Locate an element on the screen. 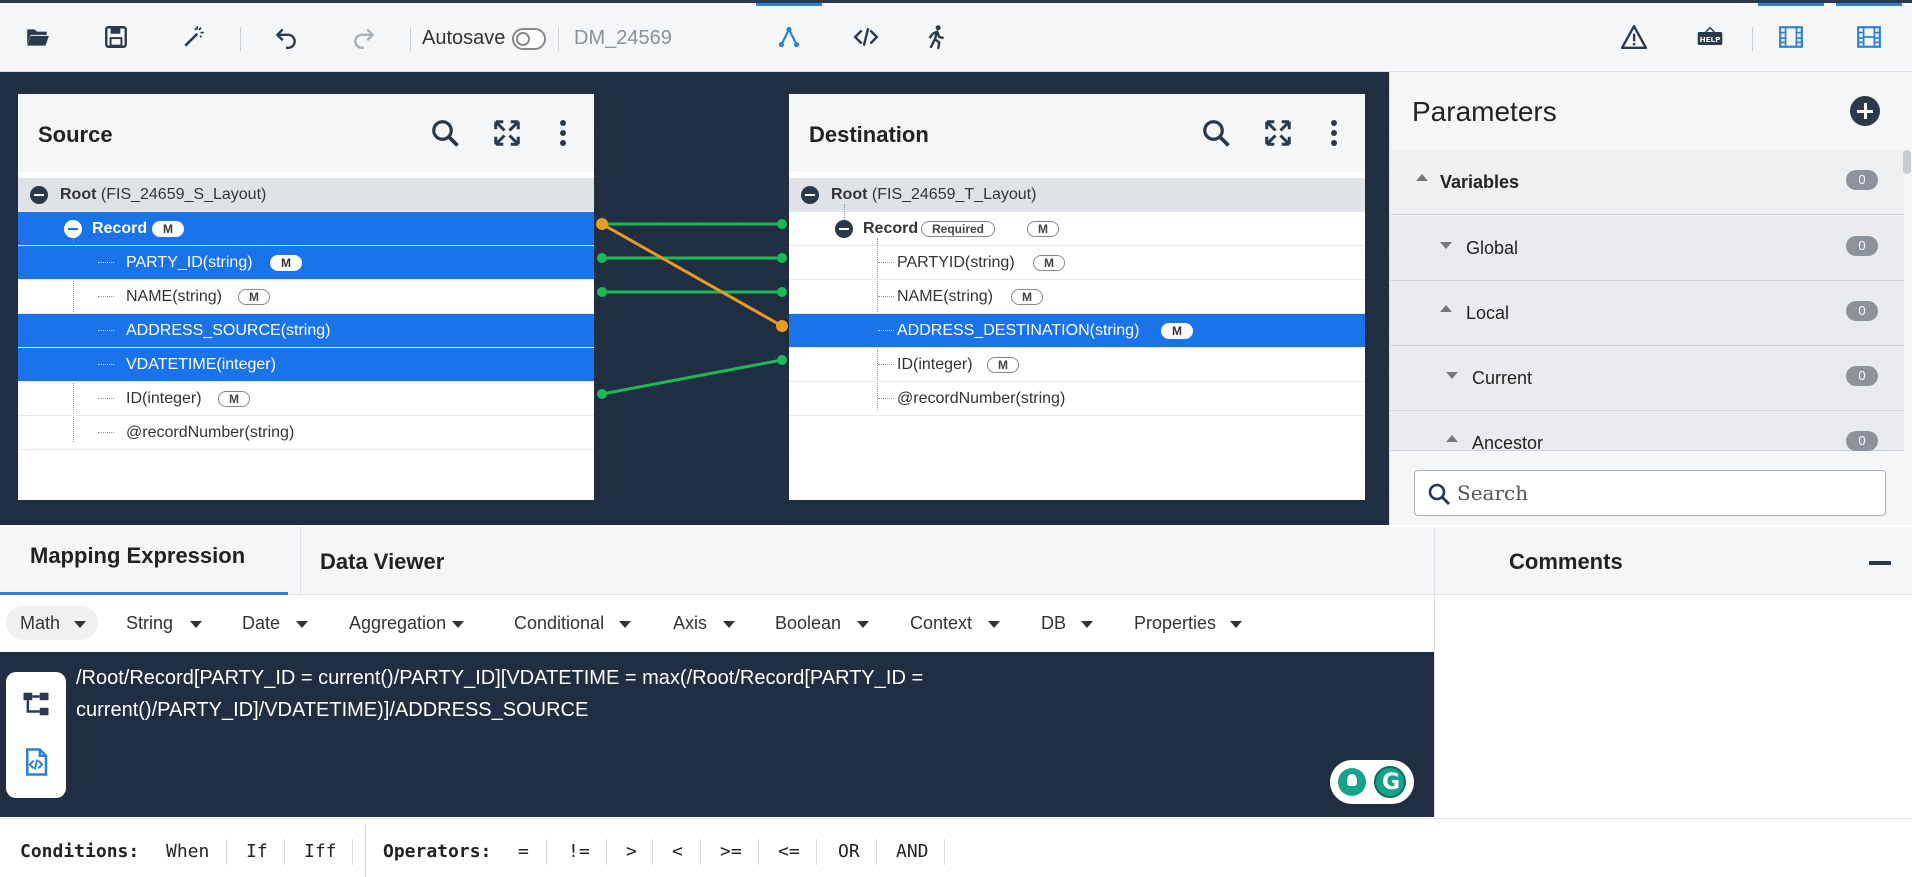 Image resolution: width=1912 pixels, height=877 pixels. parameters-scrollbar is located at coordinates (1907, 300).